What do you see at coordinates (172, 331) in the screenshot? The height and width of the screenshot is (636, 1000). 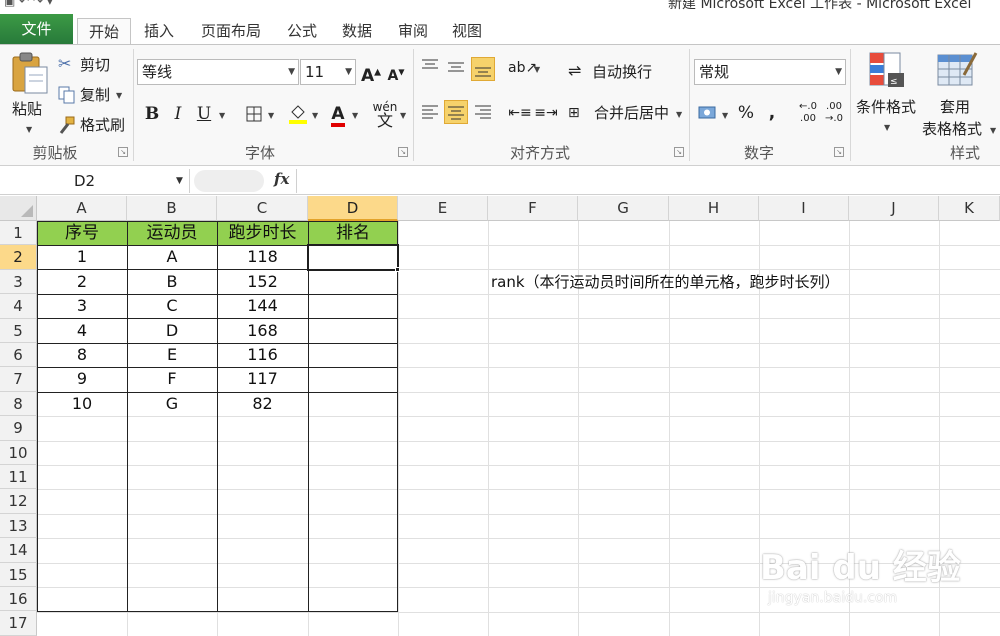 I see `cell-b5: D` at bounding box center [172, 331].